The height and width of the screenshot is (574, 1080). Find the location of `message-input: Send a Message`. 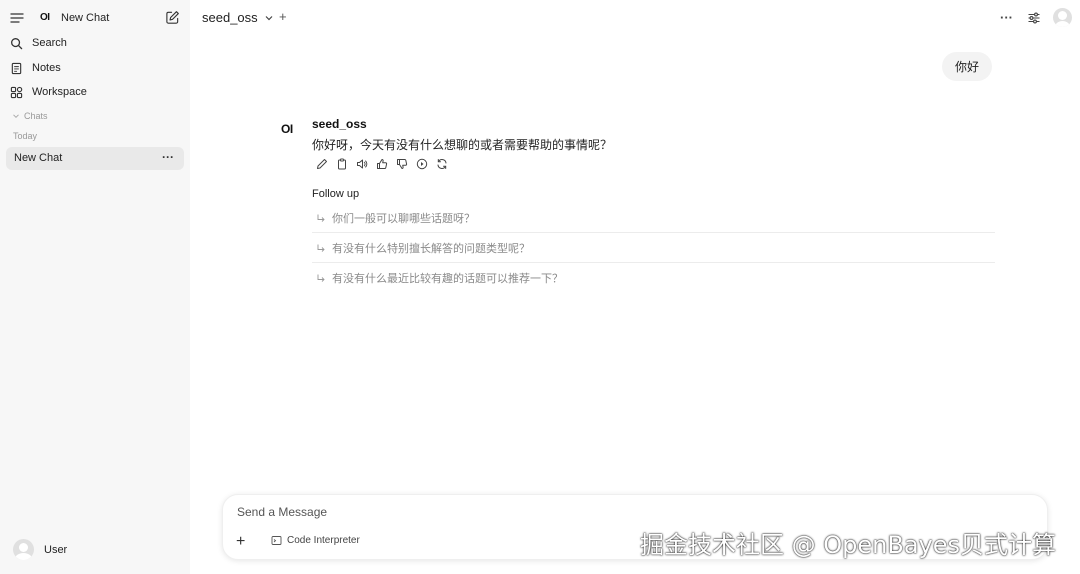

message-input: Send a Message is located at coordinates (282, 512).